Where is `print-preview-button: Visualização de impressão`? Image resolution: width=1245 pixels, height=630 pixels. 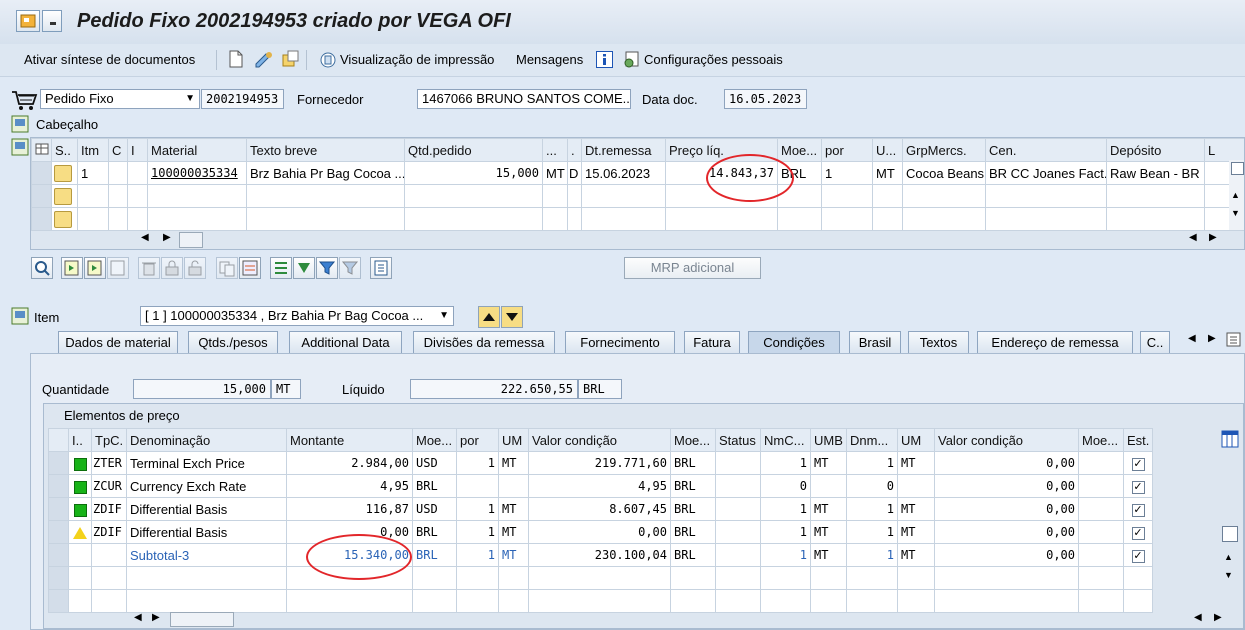 print-preview-button: Visualização de impressão is located at coordinates (417, 59).